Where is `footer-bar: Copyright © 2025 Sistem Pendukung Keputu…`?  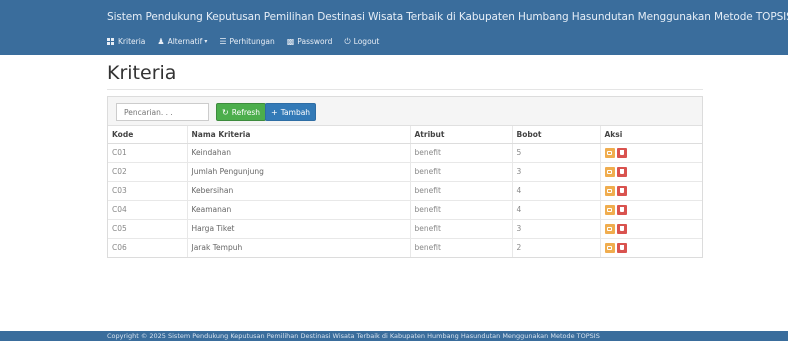 footer-bar: Copyright © 2025 Sistem Pendukung Keputu… is located at coordinates (394, 336).